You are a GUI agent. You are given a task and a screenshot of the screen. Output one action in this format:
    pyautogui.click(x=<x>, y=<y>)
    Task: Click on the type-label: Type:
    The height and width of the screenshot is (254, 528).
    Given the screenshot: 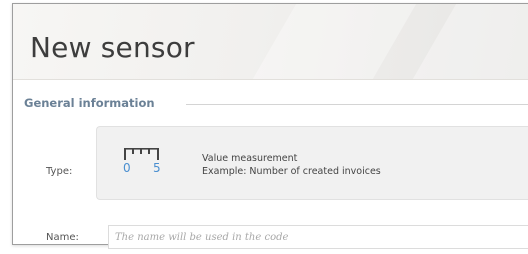 What is the action you would take?
    pyautogui.click(x=59, y=171)
    